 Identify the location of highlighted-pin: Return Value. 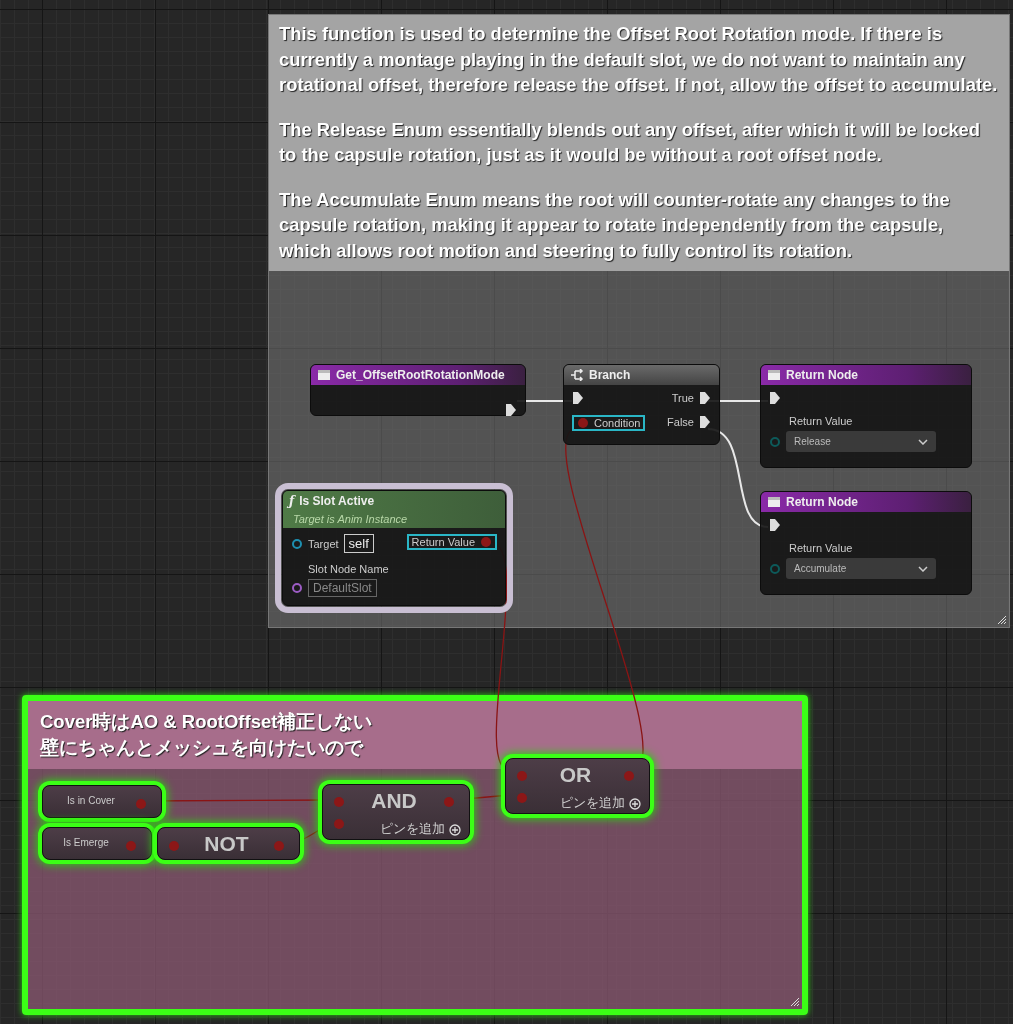
(451, 542).